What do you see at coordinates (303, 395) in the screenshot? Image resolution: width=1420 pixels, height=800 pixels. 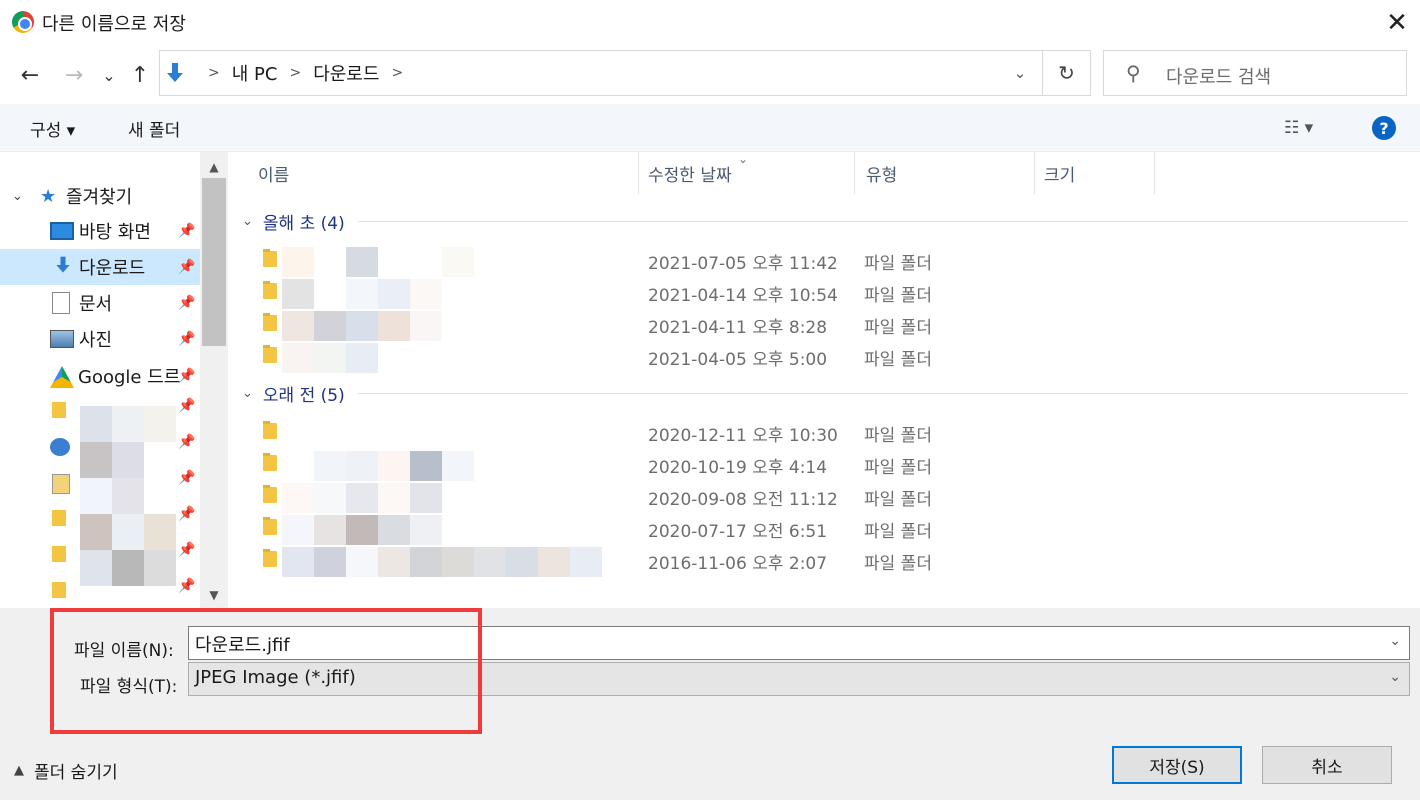 I see `group-label: 오래 전 (5)` at bounding box center [303, 395].